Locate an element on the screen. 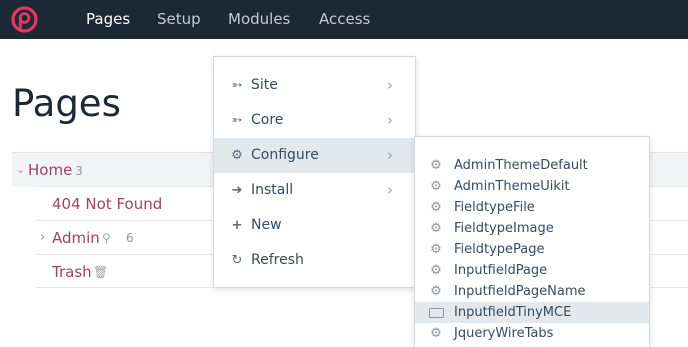 The image size is (688, 347). chevron-down-icon: ⌄ is located at coordinates (20, 170).